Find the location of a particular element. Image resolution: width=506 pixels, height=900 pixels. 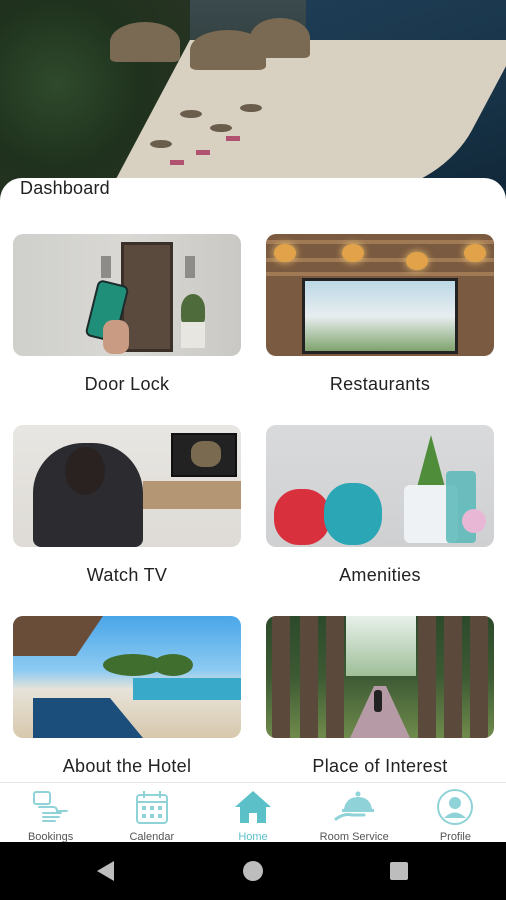

amenities-image is located at coordinates (380, 486).